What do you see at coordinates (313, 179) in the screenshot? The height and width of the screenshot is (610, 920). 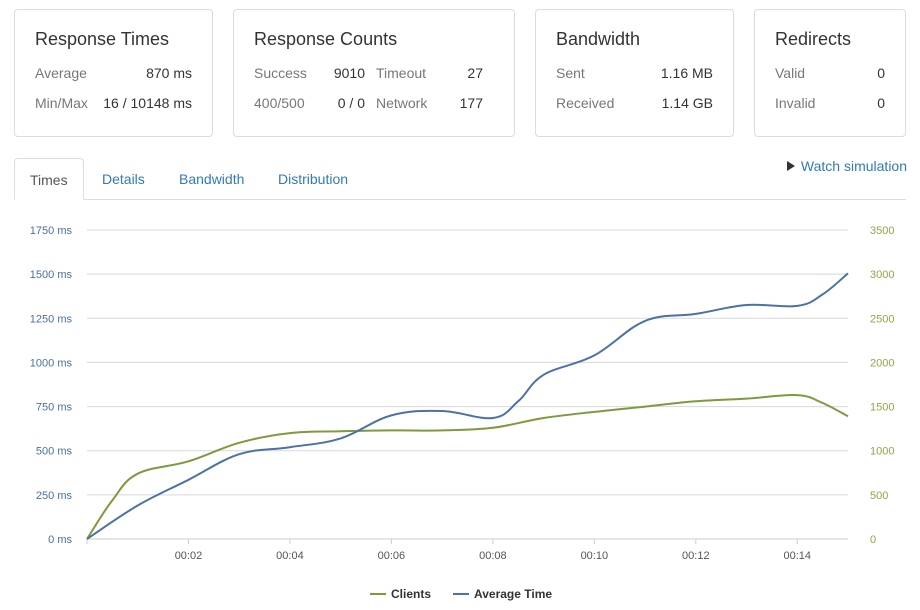 I see `tab-distribution: Distribution` at bounding box center [313, 179].